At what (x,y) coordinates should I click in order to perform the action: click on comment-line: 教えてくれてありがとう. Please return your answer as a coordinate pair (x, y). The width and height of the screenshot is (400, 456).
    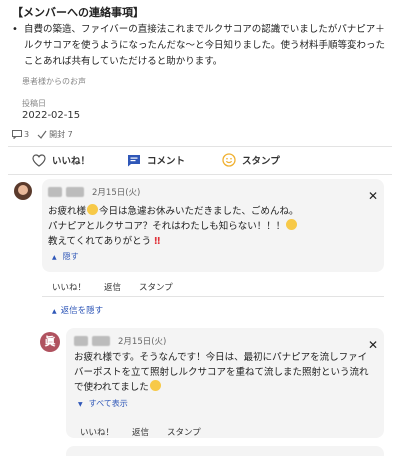
    Looking at the image, I should click on (100, 241).